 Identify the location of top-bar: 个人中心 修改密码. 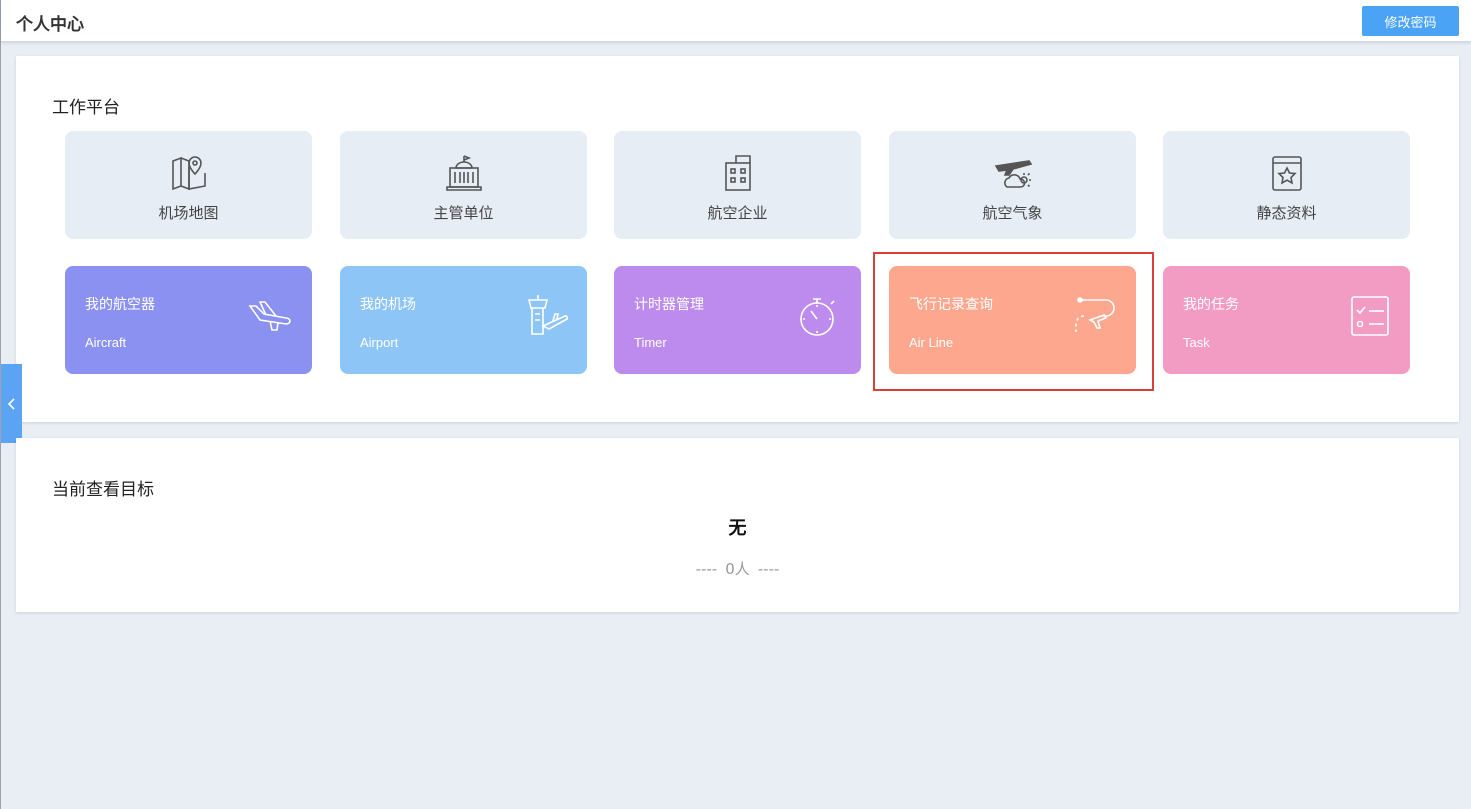
(736, 21).